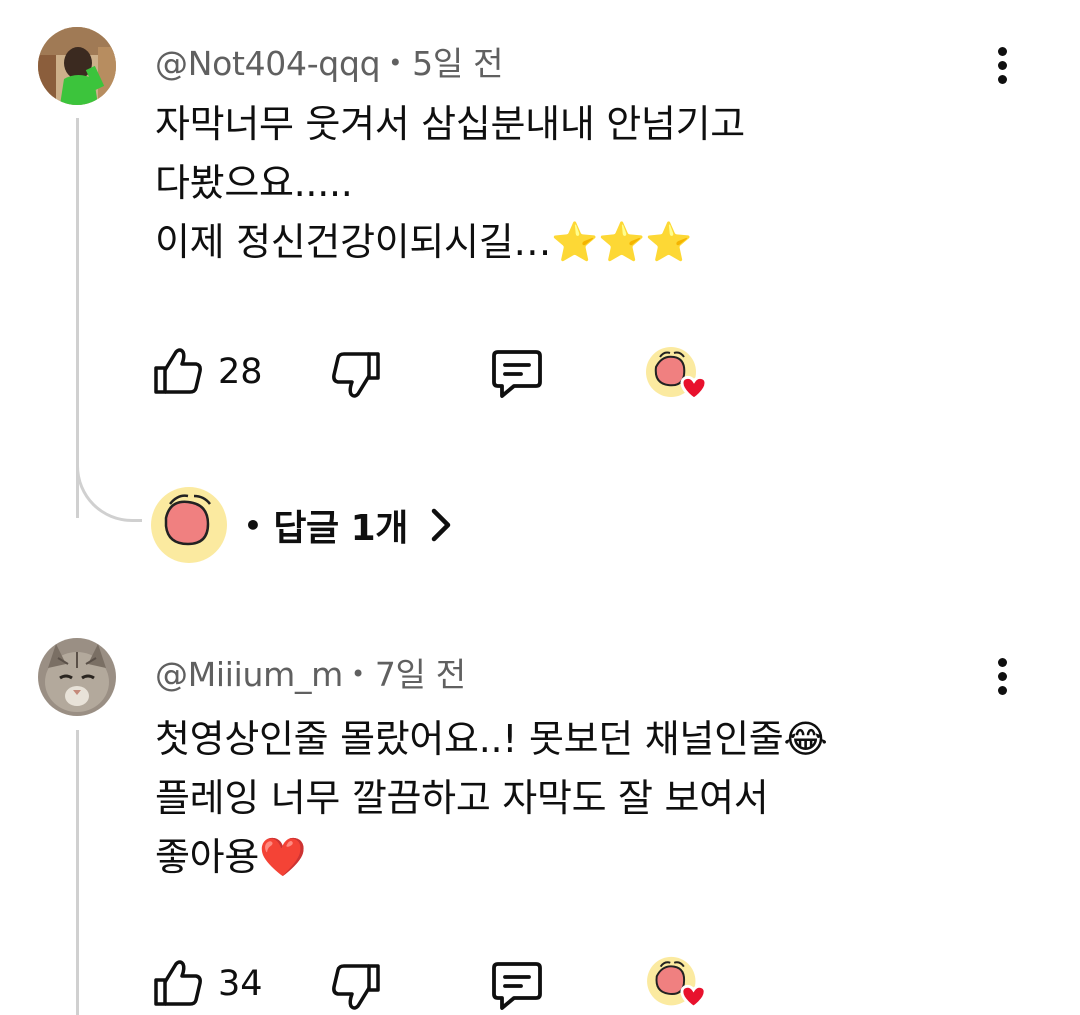 This screenshot has width=1080, height=1015. I want to click on comment-meta: @Not404-qqq • 5일 전, so click(329, 61).